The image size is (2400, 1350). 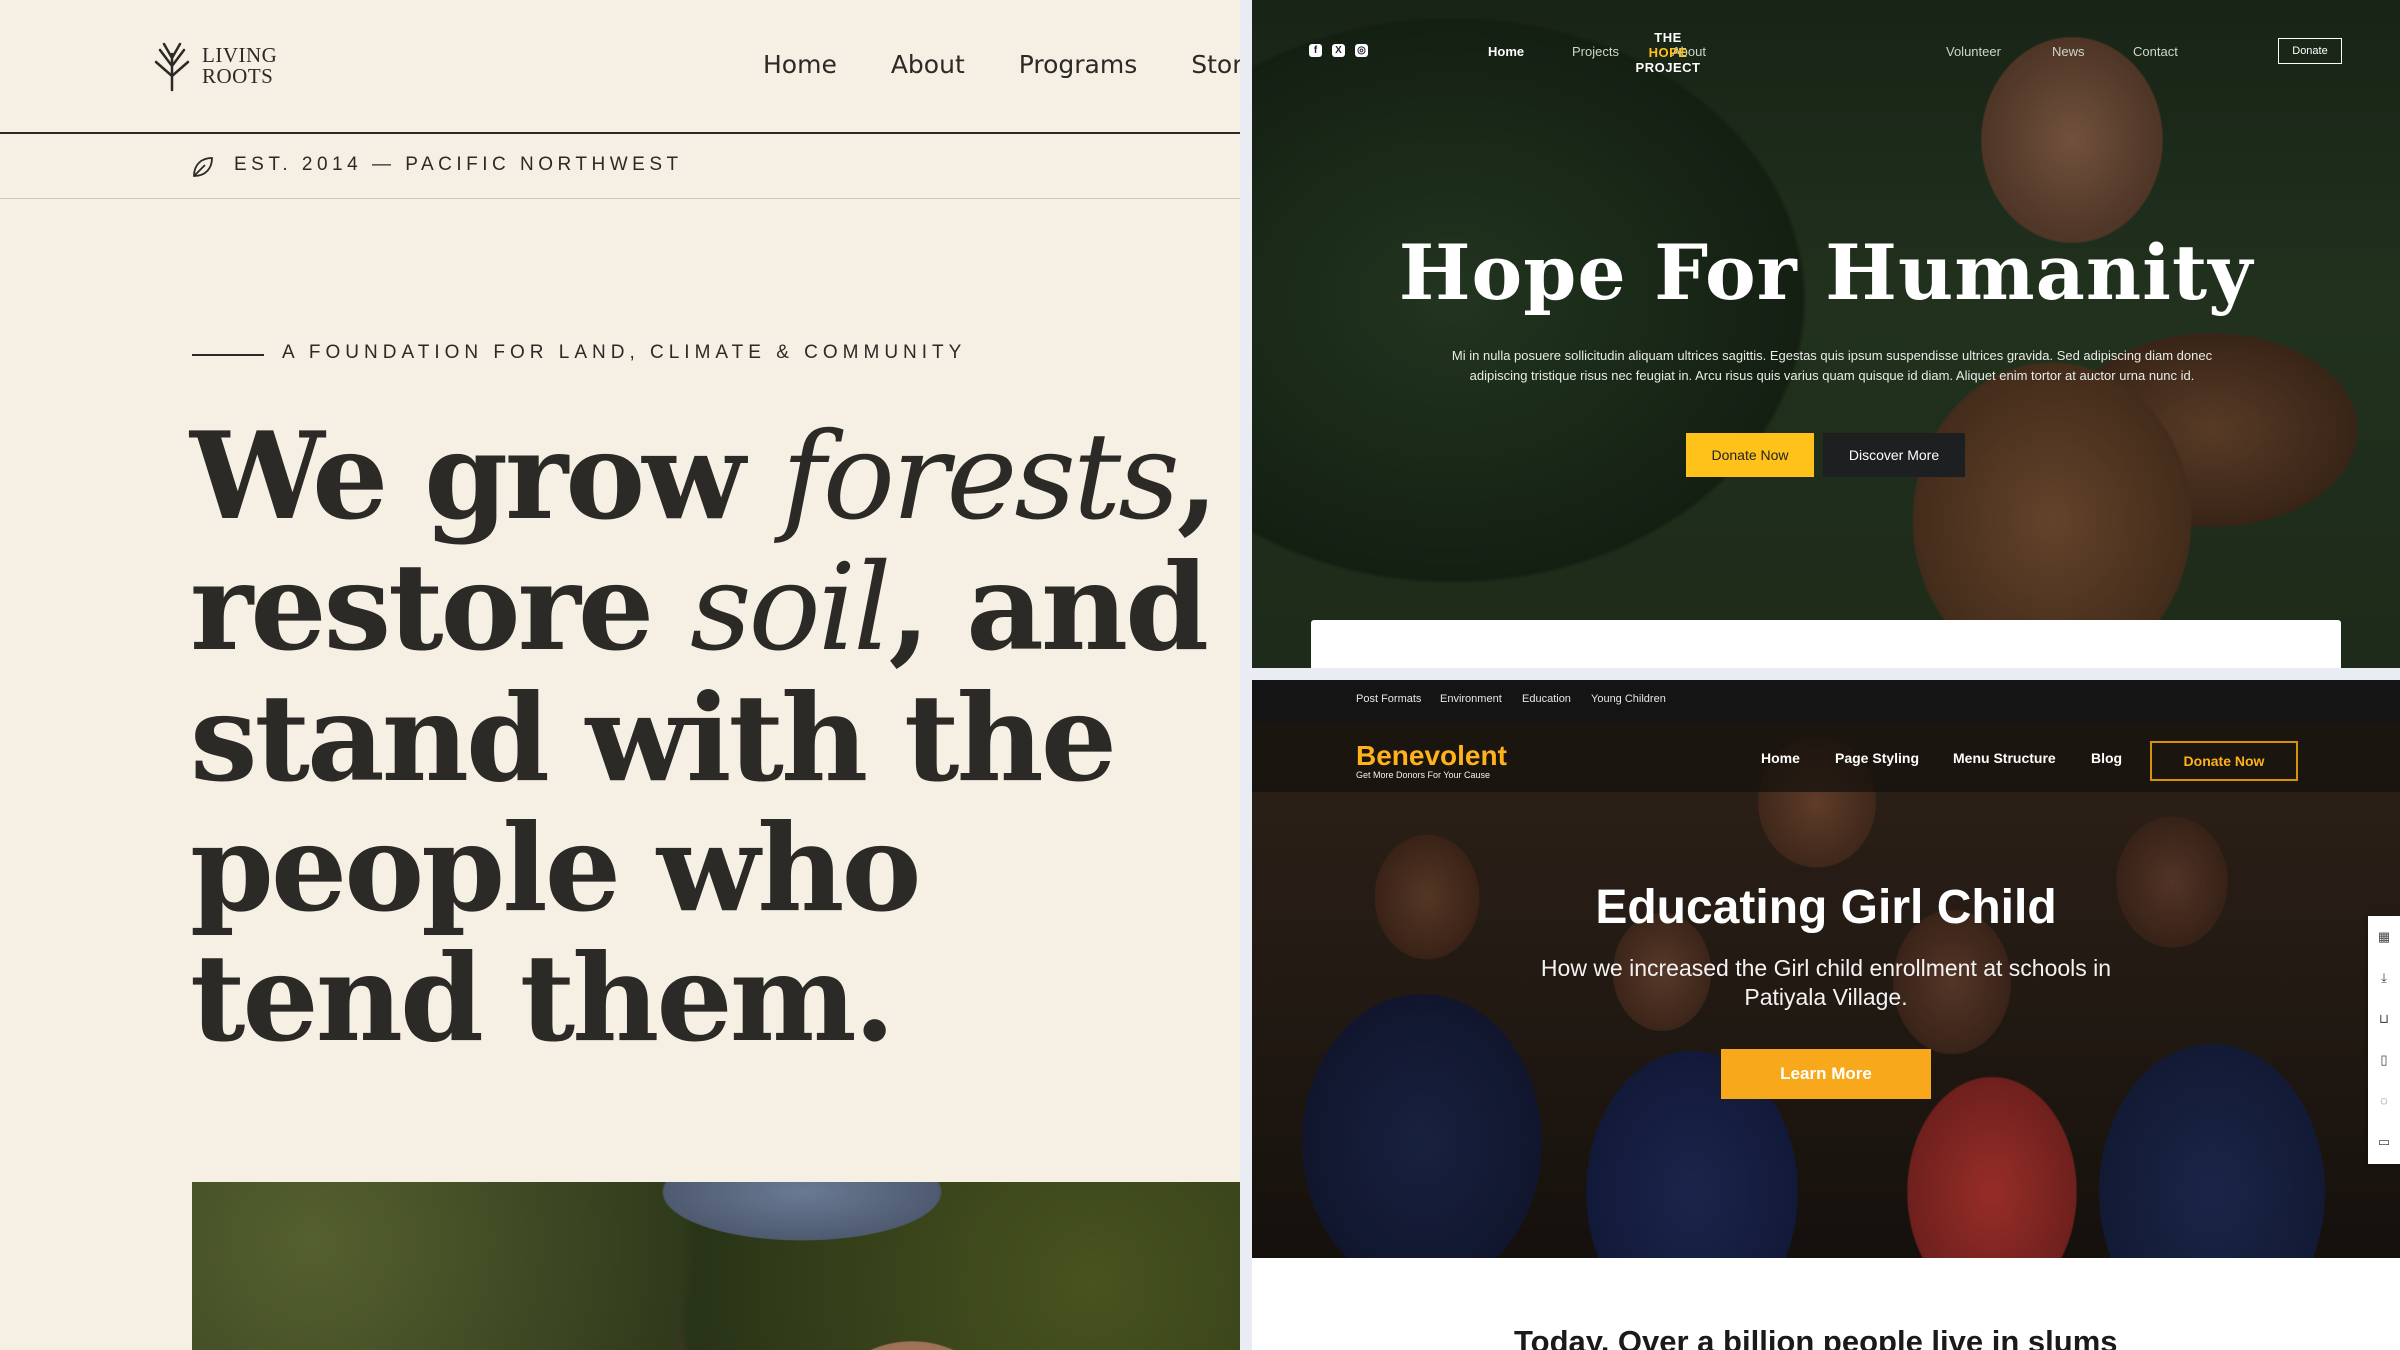 What do you see at coordinates (1826, 644) in the screenshot?
I see `content-card` at bounding box center [1826, 644].